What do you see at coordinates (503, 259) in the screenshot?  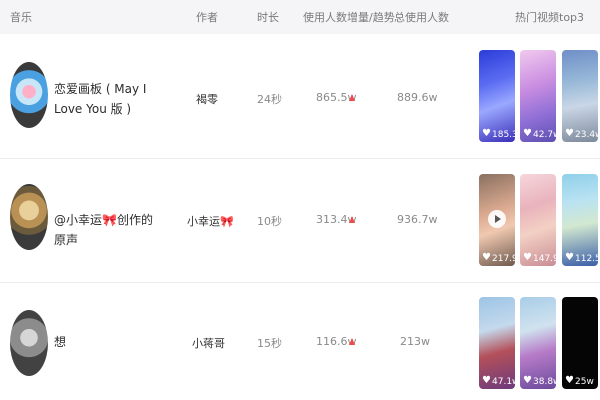 I see `video-likes: 217.9w` at bounding box center [503, 259].